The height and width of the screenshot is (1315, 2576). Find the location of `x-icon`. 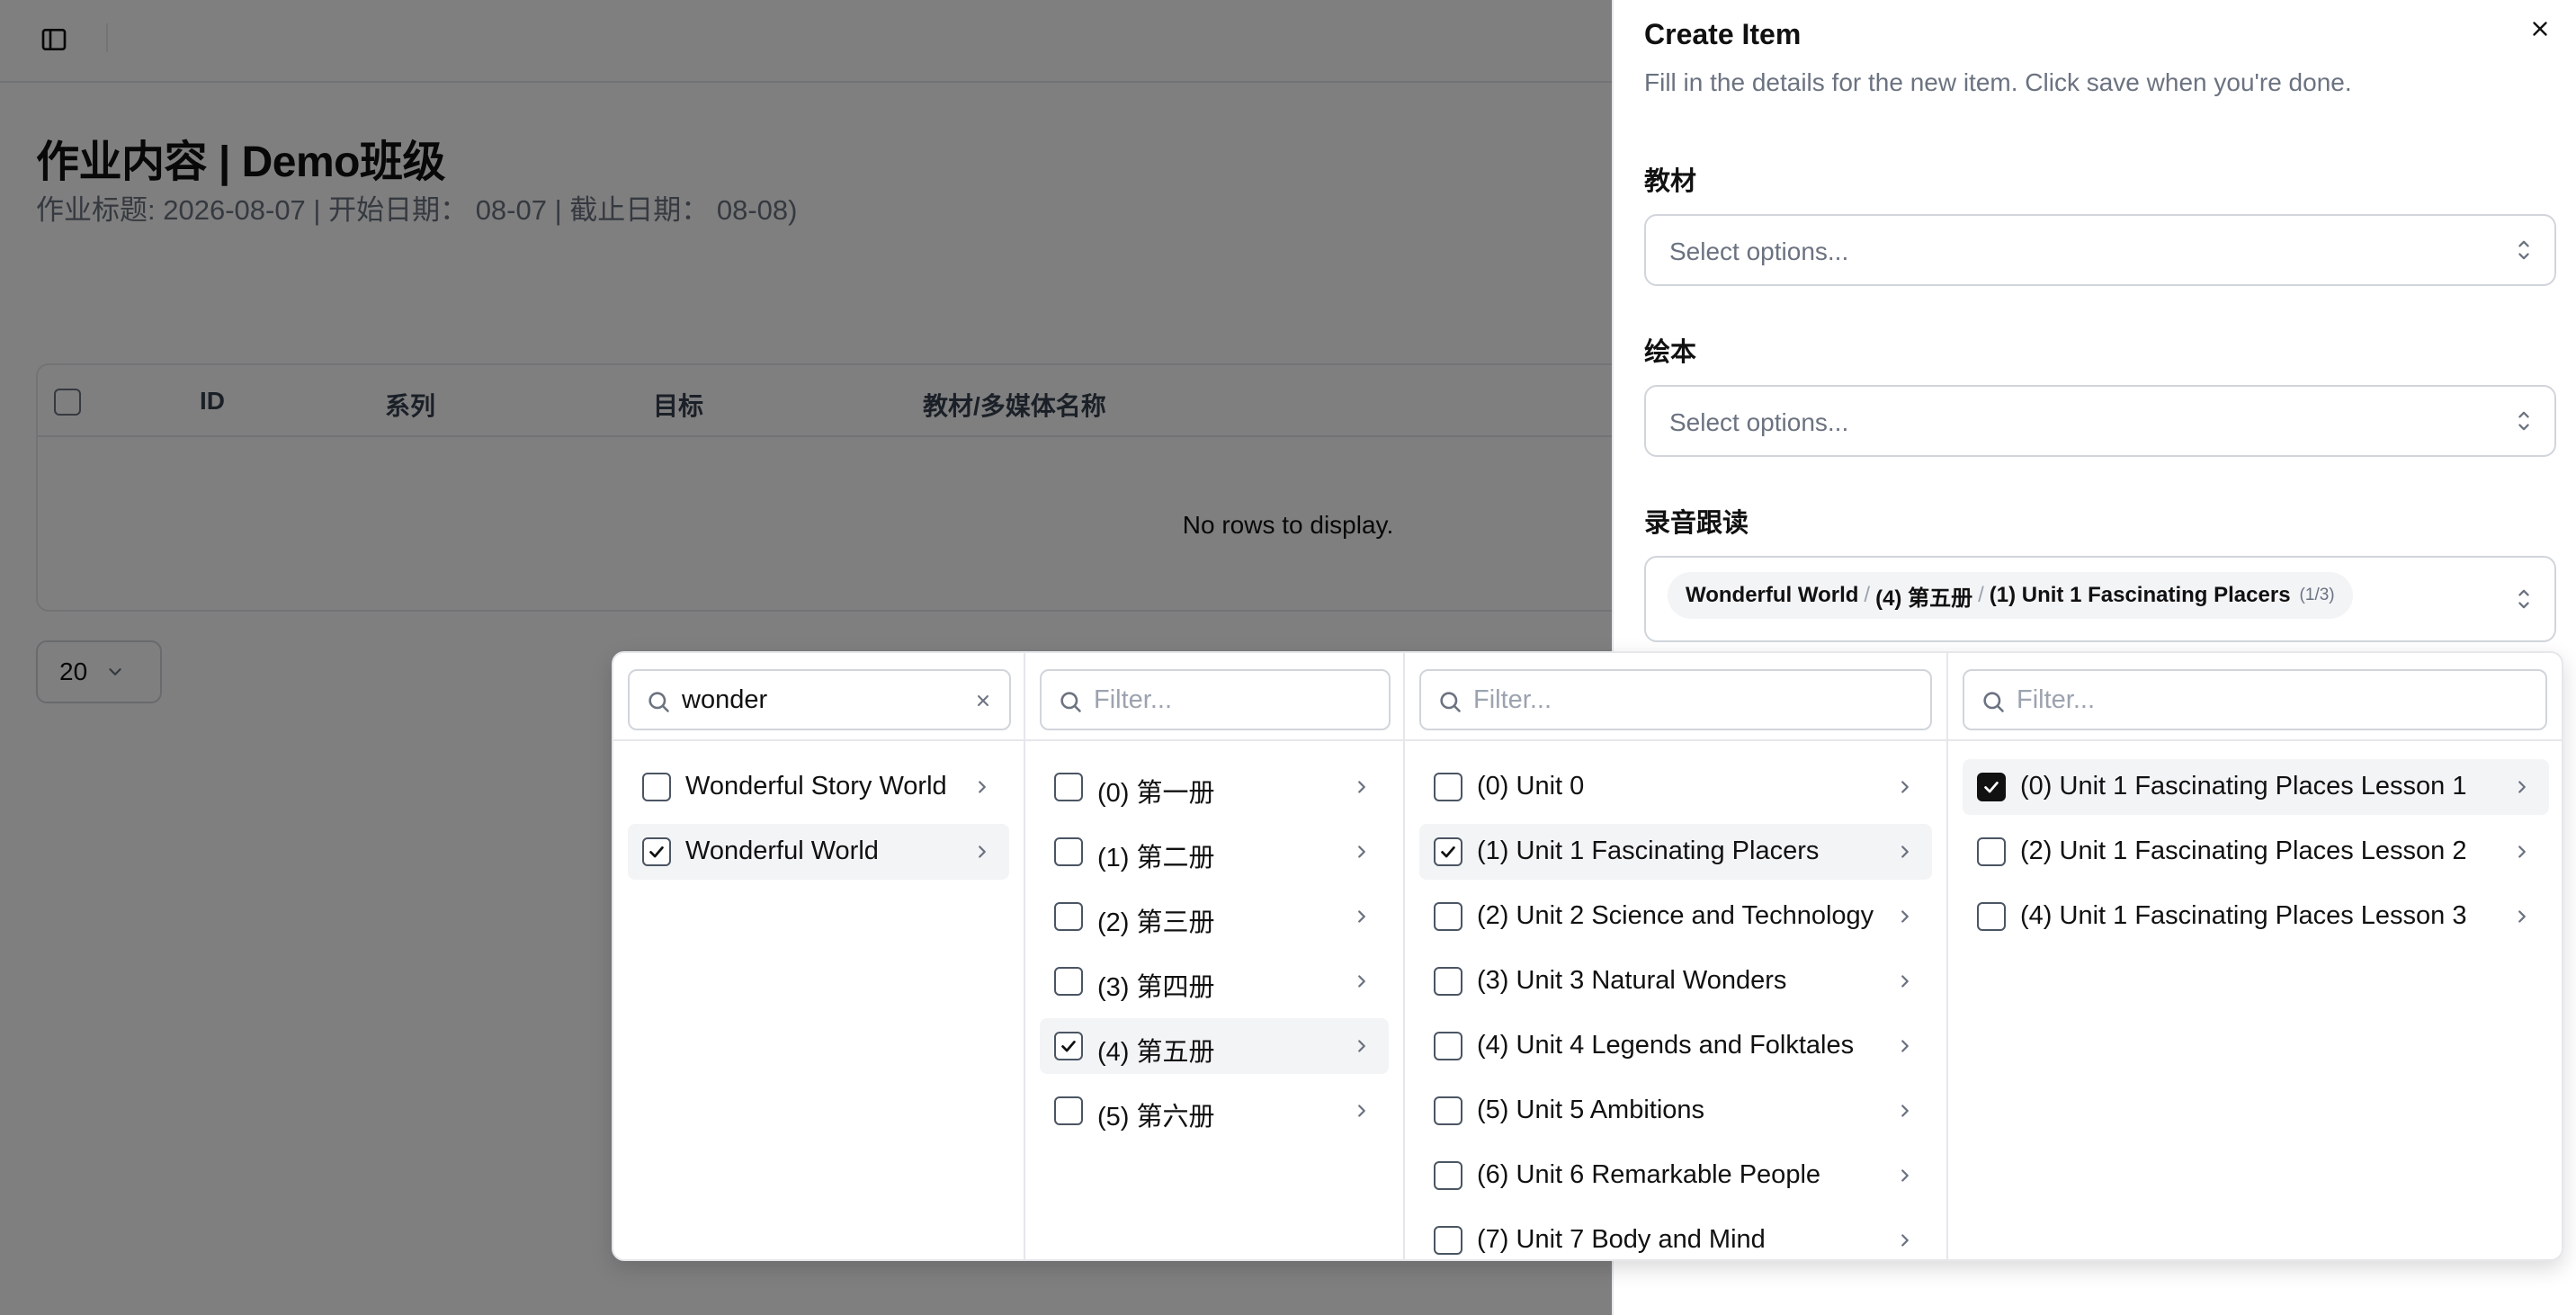

x-icon is located at coordinates (983, 701).